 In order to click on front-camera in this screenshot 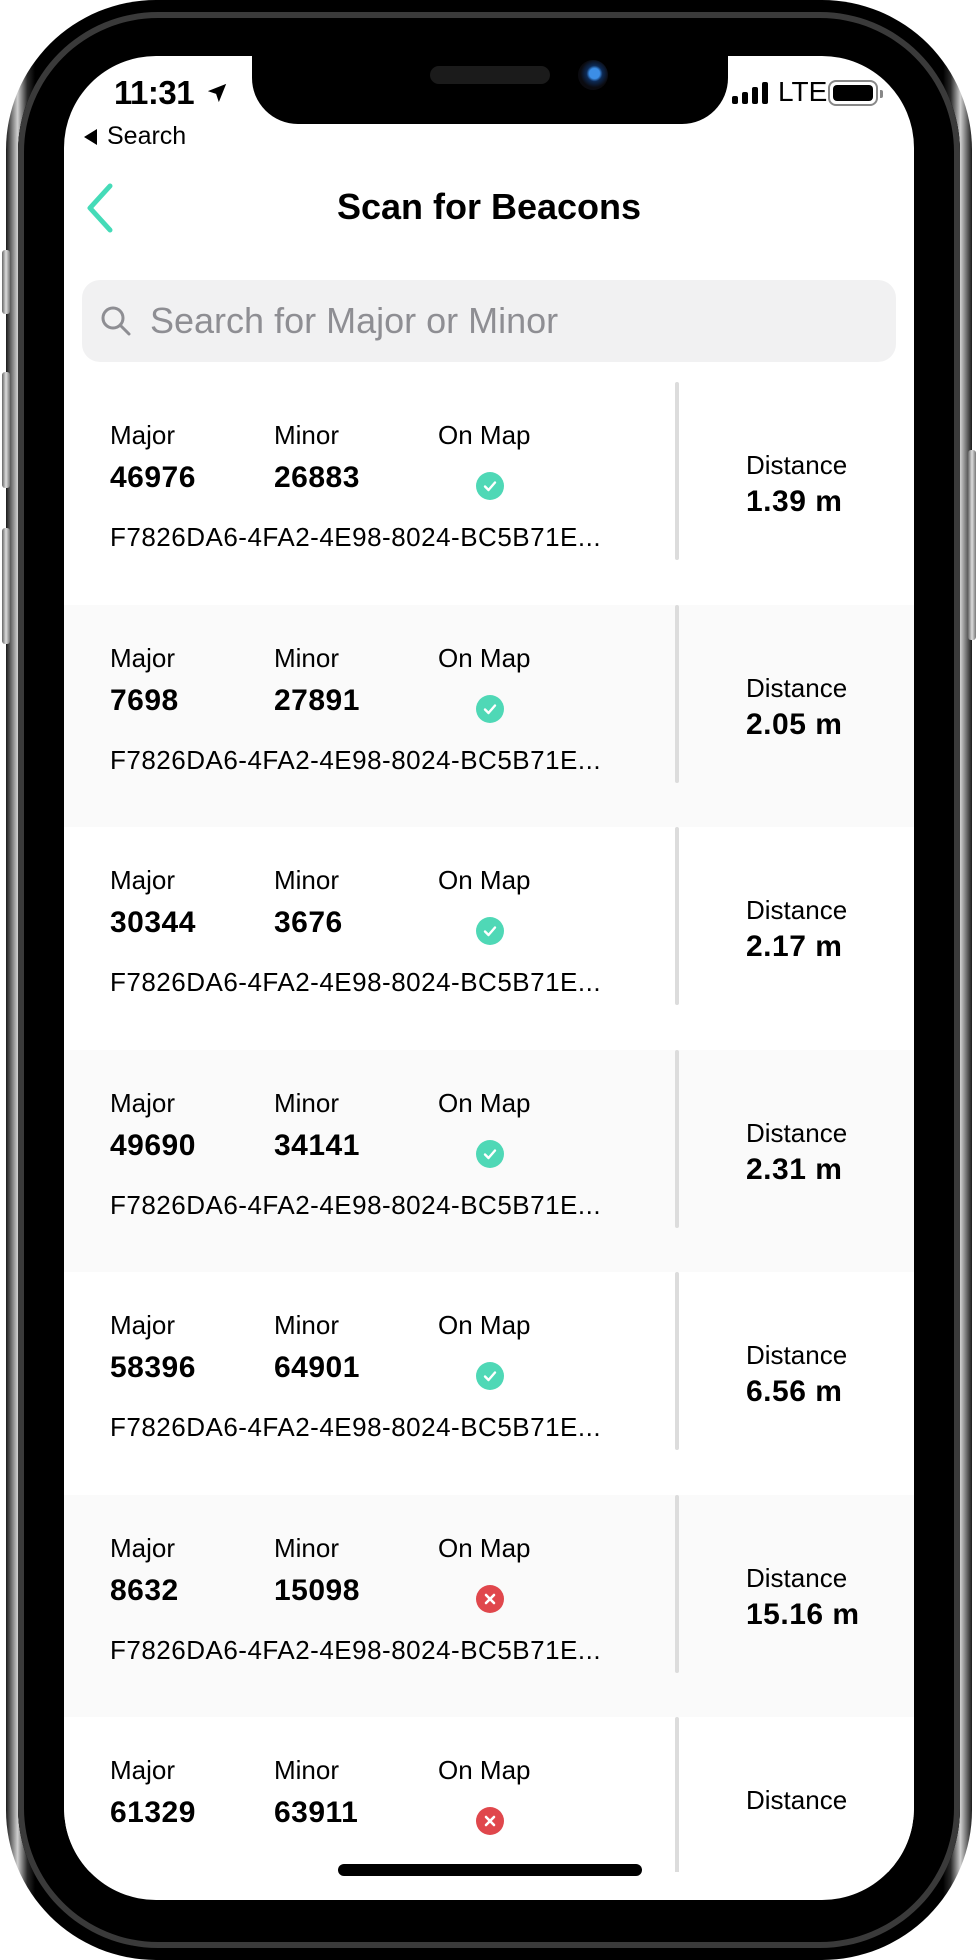, I will do `click(593, 75)`.